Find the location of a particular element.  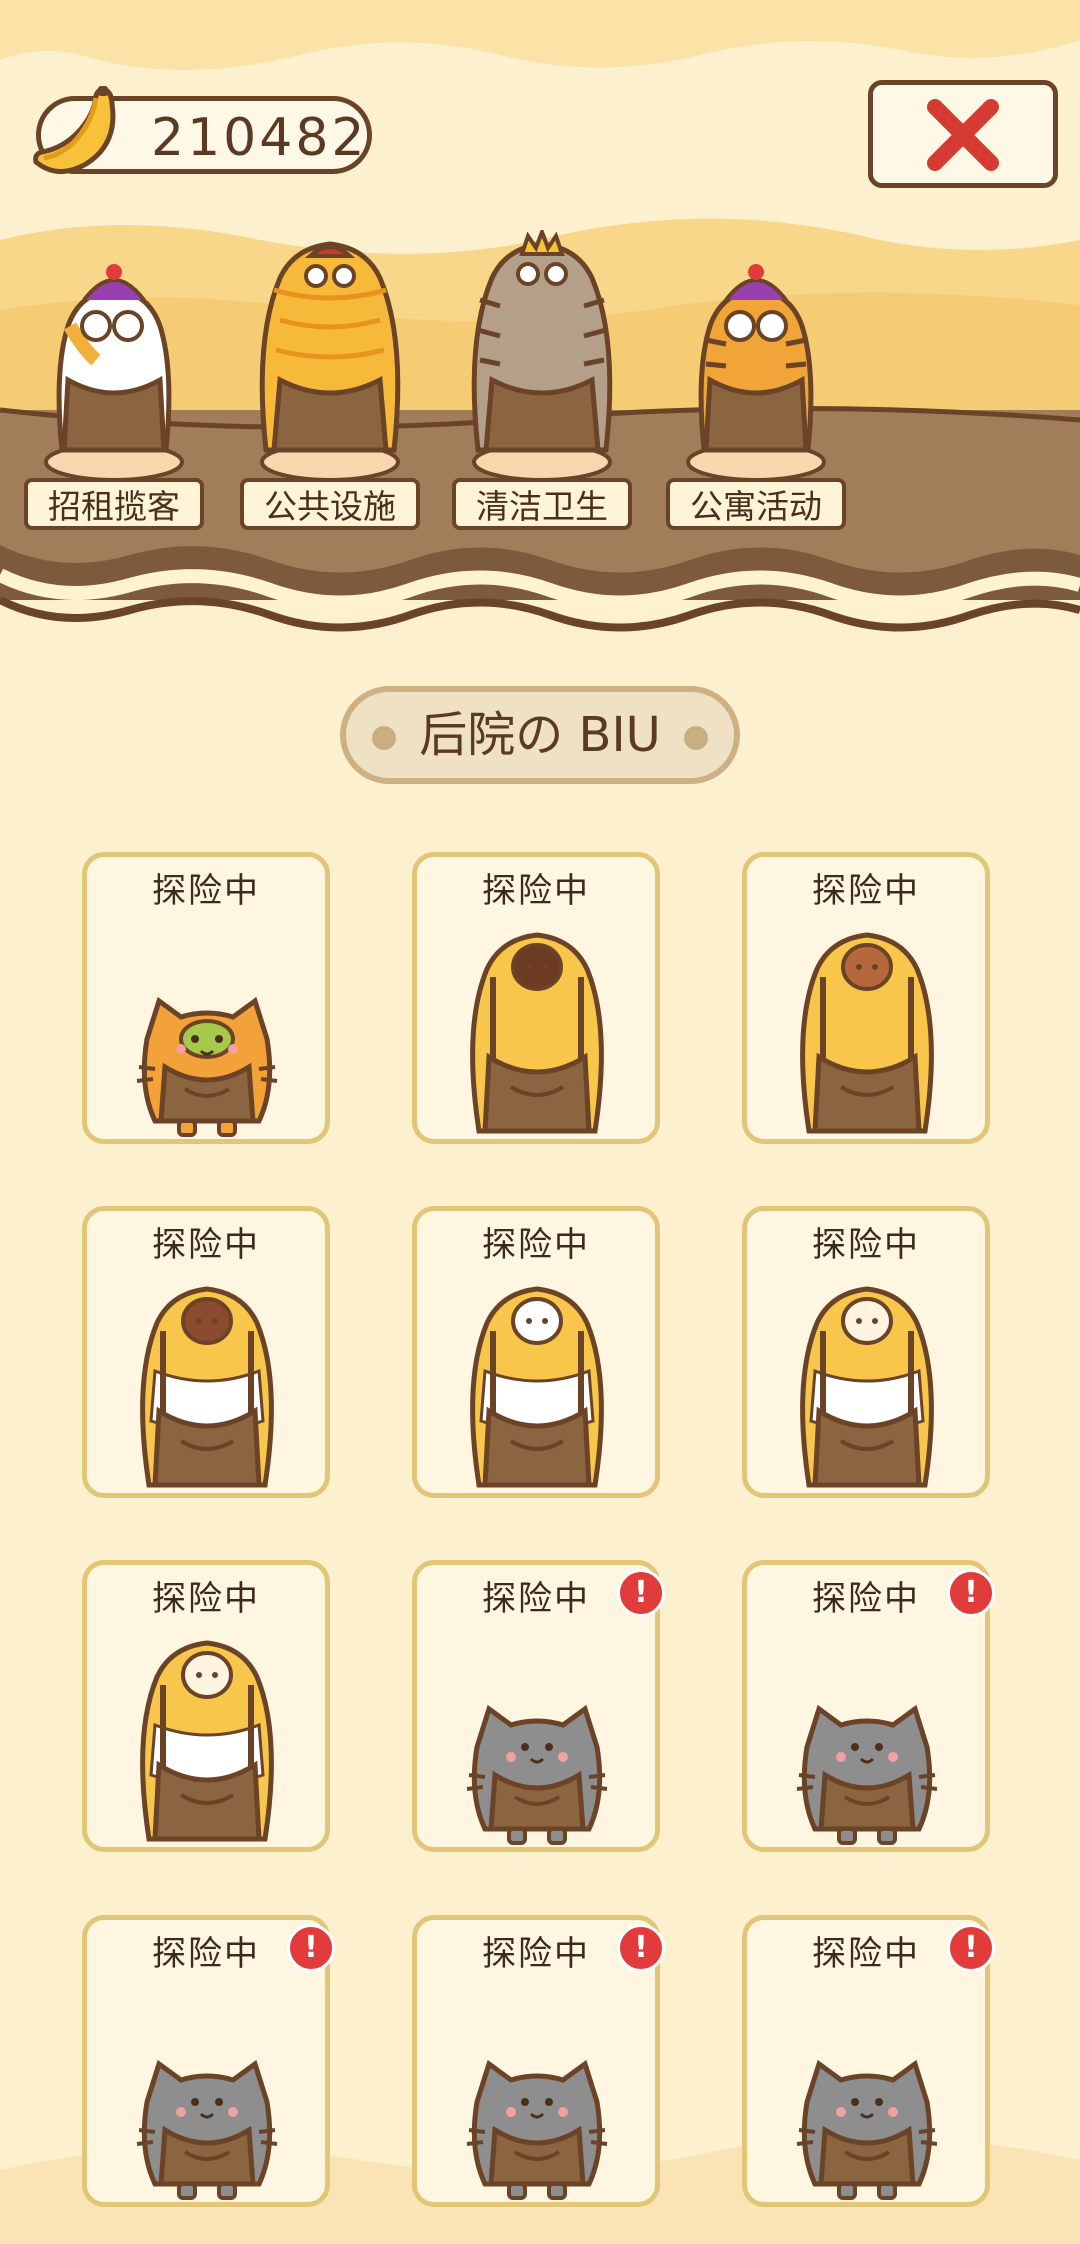

staff-slot-leasing: 招租揽客 is located at coordinates (114, 385).